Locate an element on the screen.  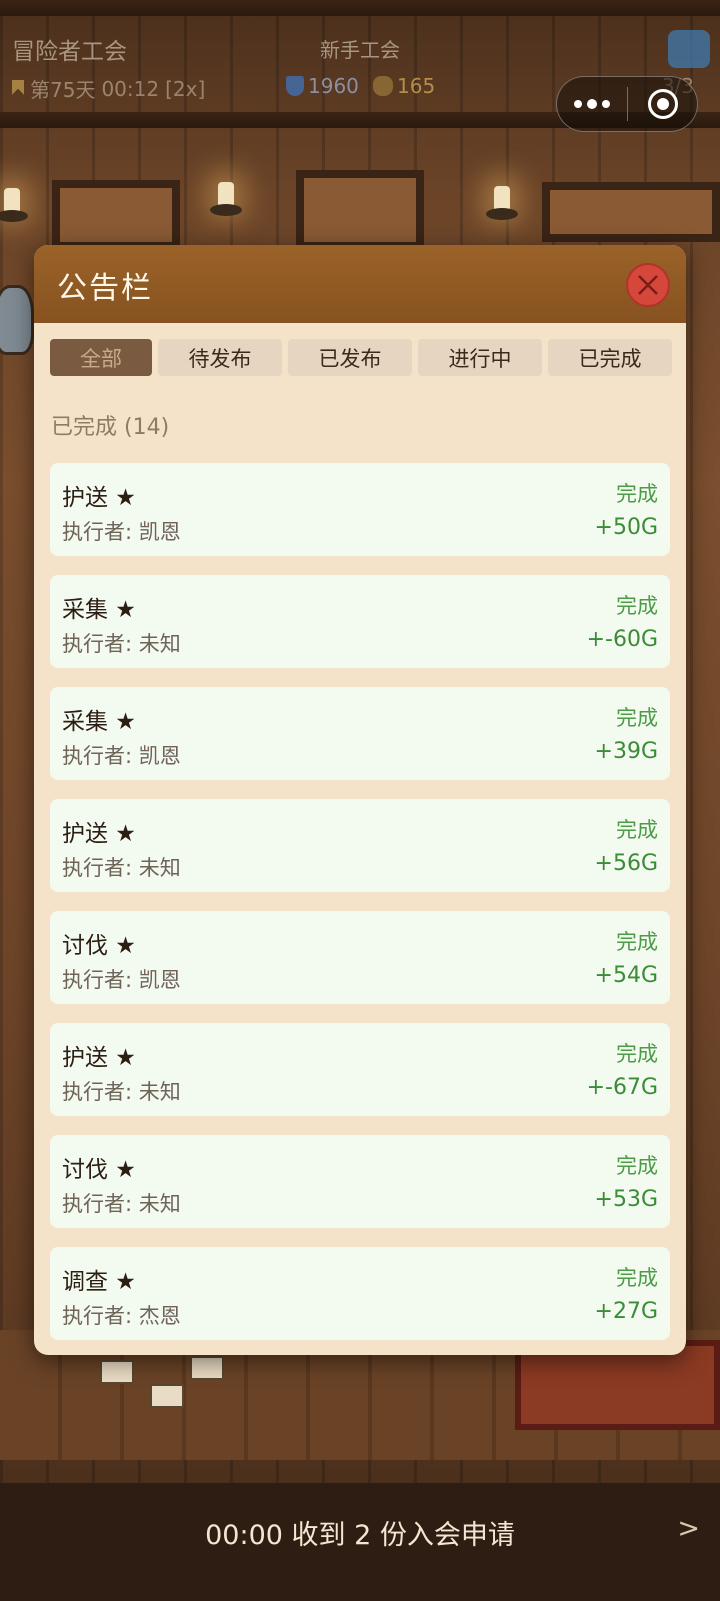
task-card: 讨伐 ★ 执行者: 凯恩 完成 +54G is located at coordinates (360, 957).